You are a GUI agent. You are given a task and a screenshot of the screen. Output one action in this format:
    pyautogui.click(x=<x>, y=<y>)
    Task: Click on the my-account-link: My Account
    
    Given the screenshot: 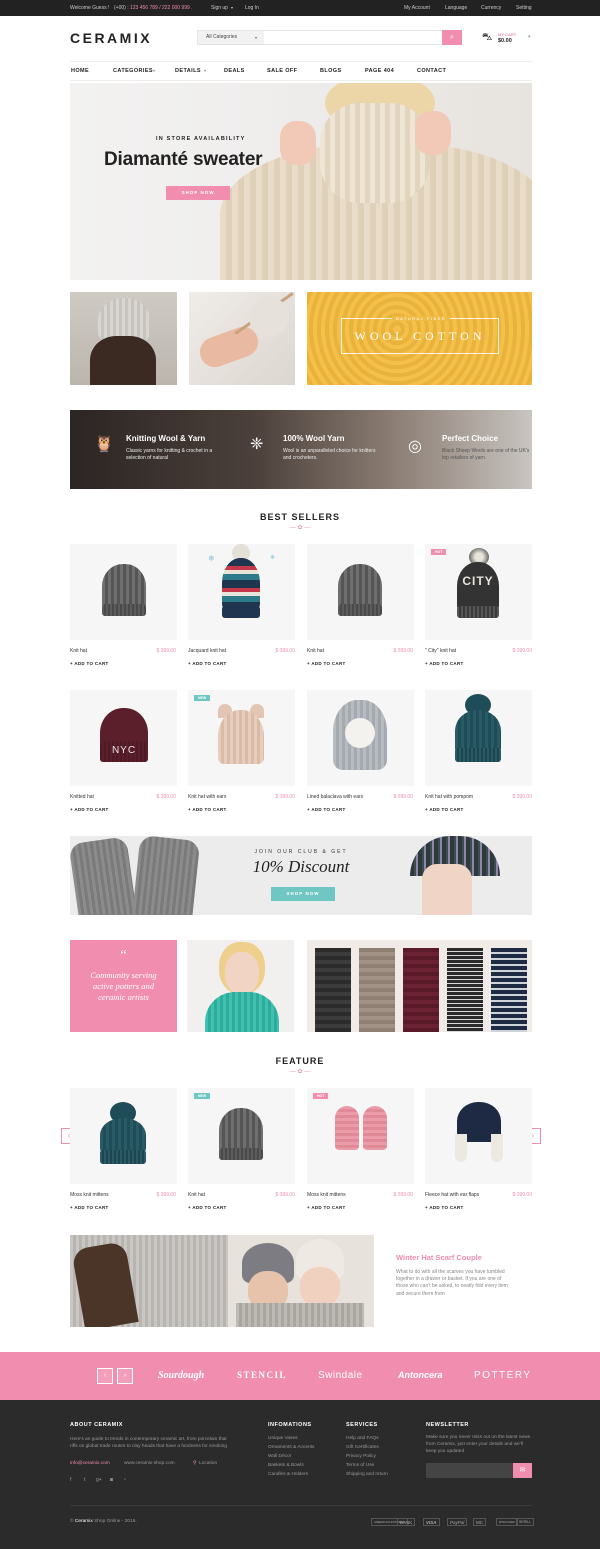 What is the action you would take?
    pyautogui.click(x=417, y=8)
    